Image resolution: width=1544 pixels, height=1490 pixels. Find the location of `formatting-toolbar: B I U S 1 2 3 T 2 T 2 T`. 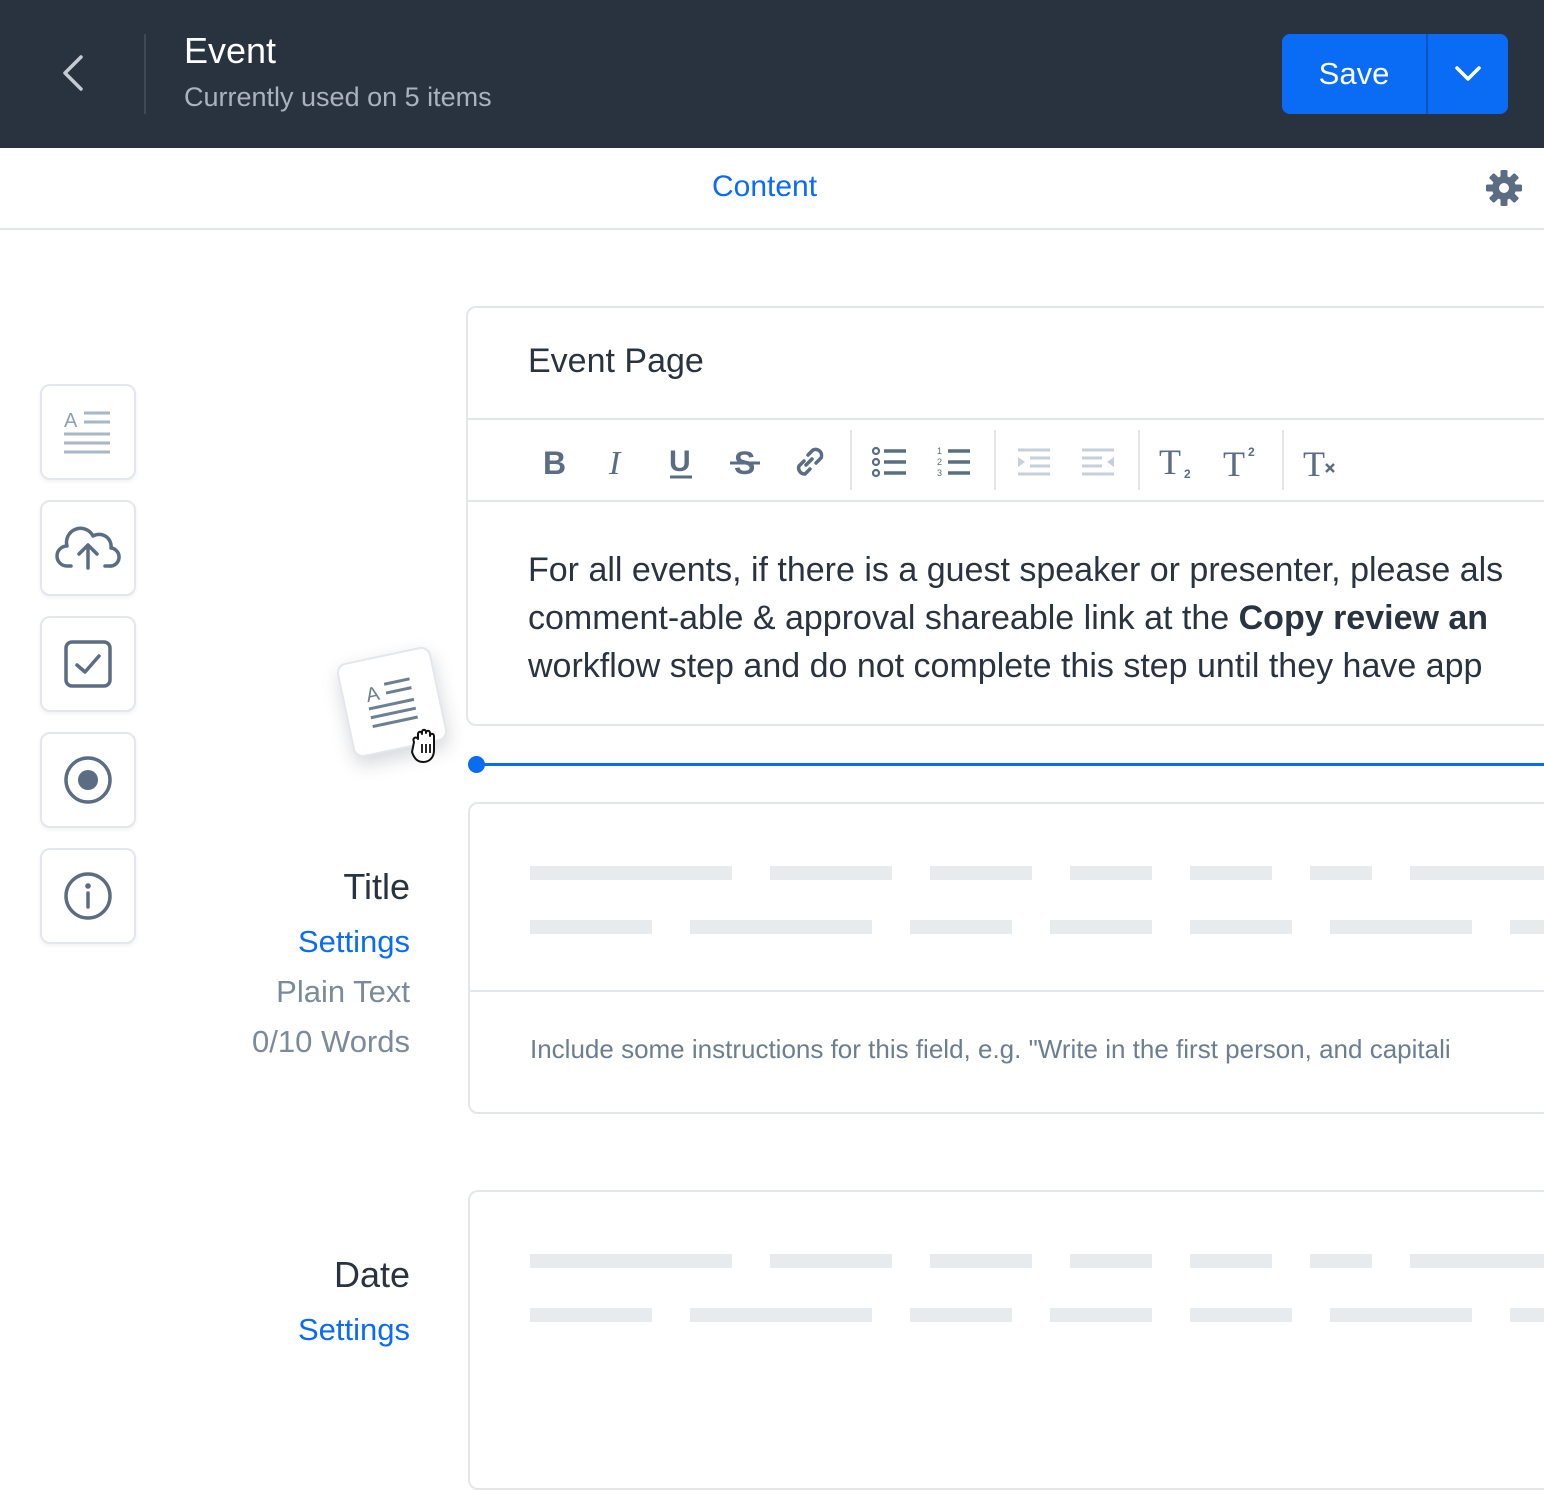

formatting-toolbar: B I U S 1 2 3 T 2 T 2 T is located at coordinates (1006, 460).